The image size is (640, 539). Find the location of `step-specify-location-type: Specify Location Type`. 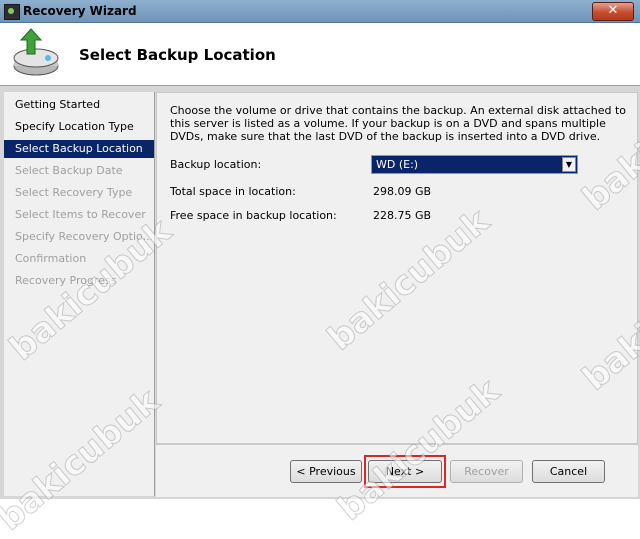

step-specify-location-type: Specify Location Type is located at coordinates (74, 126).